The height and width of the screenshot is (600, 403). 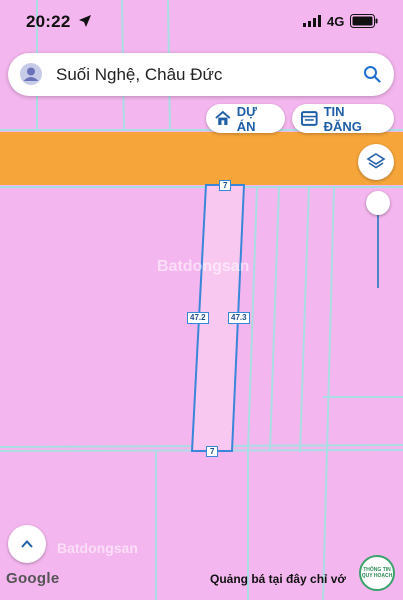 What do you see at coordinates (97, 548) in the screenshot?
I see `watermark-logo-bottom: Batdongsan` at bounding box center [97, 548].